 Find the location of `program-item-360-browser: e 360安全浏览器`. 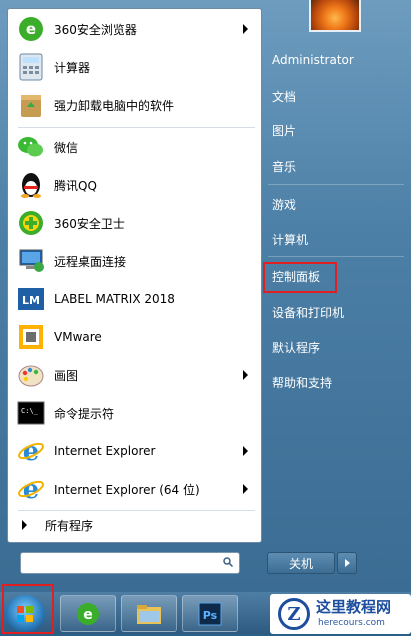

program-item-360-browser: e 360安全浏览器 is located at coordinates (134, 29).